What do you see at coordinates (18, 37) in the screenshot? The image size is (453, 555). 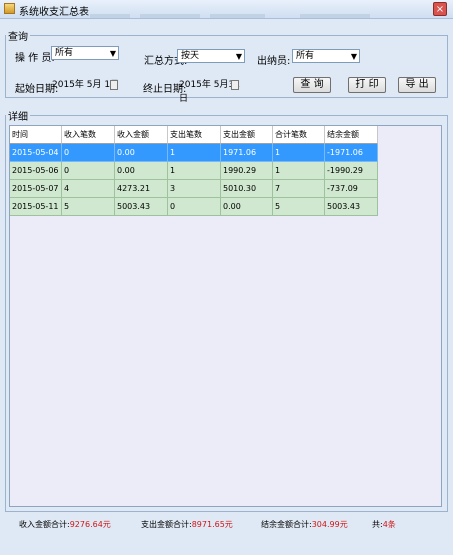 I see `query-legend: 查询` at bounding box center [18, 37].